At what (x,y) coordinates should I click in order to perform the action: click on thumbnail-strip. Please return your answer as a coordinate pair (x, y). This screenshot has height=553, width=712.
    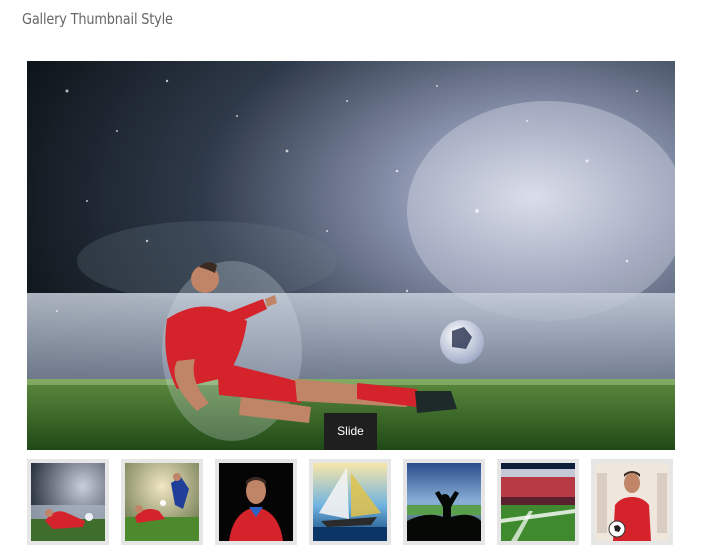
    Looking at the image, I should click on (351, 502).